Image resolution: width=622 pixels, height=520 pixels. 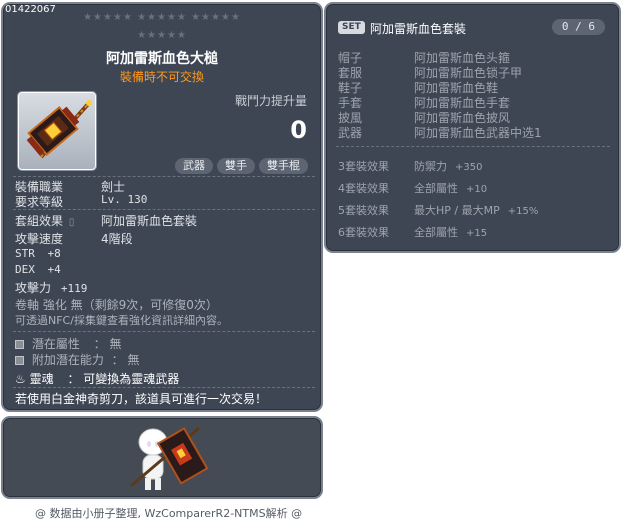 What do you see at coordinates (55, 344) in the screenshot?
I see `potential-label: 潛在屬性` at bounding box center [55, 344].